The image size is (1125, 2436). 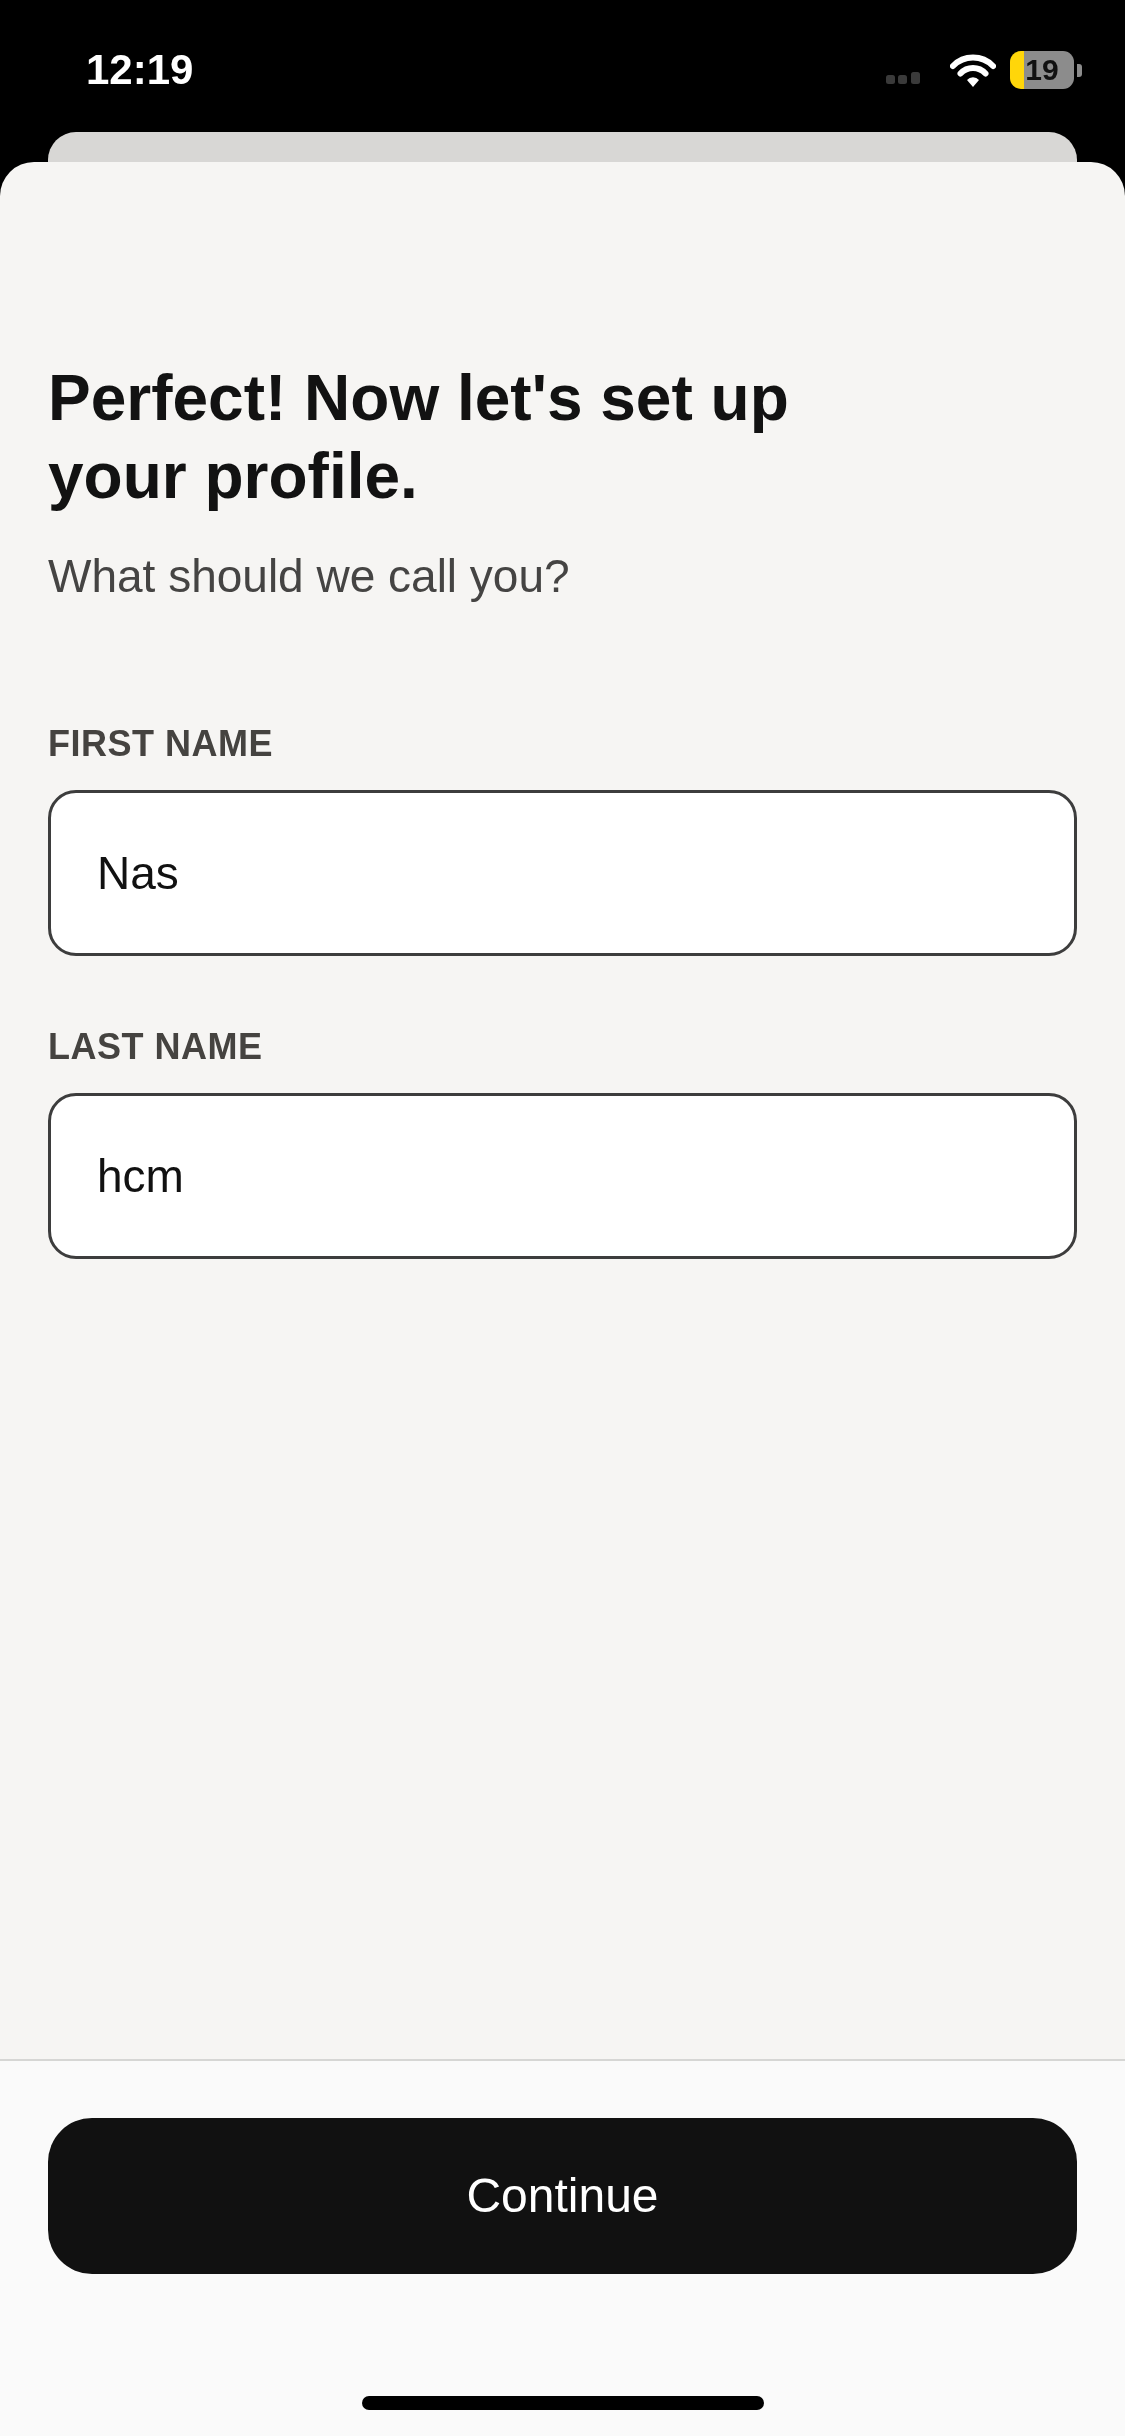 I want to click on page-title: Perfect! Now let's set up your profile., so click(x=419, y=437).